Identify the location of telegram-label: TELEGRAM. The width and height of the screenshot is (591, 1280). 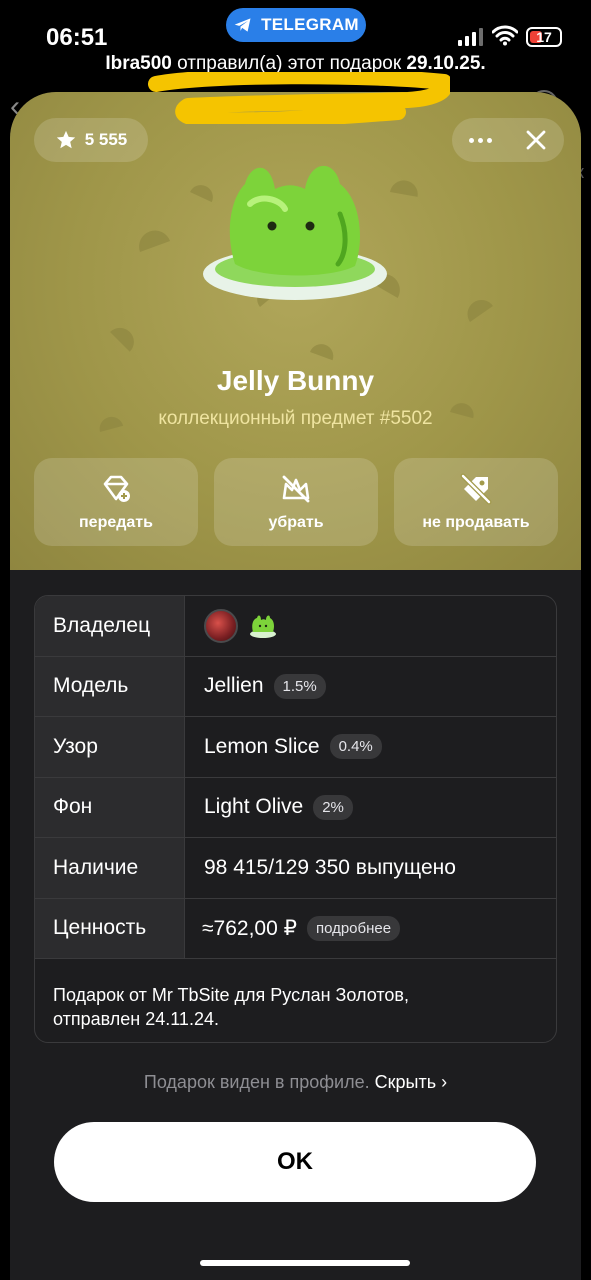
(310, 24).